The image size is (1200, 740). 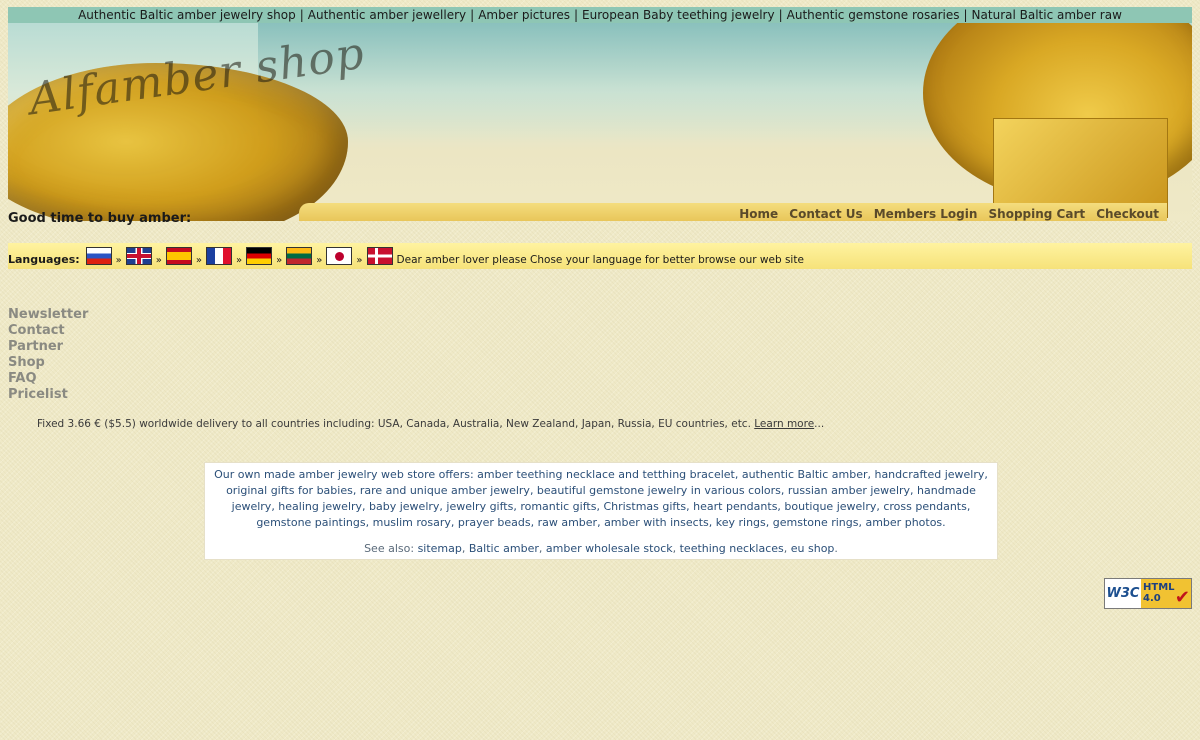 I want to click on nav-partner: Partner, so click(x=48, y=347).